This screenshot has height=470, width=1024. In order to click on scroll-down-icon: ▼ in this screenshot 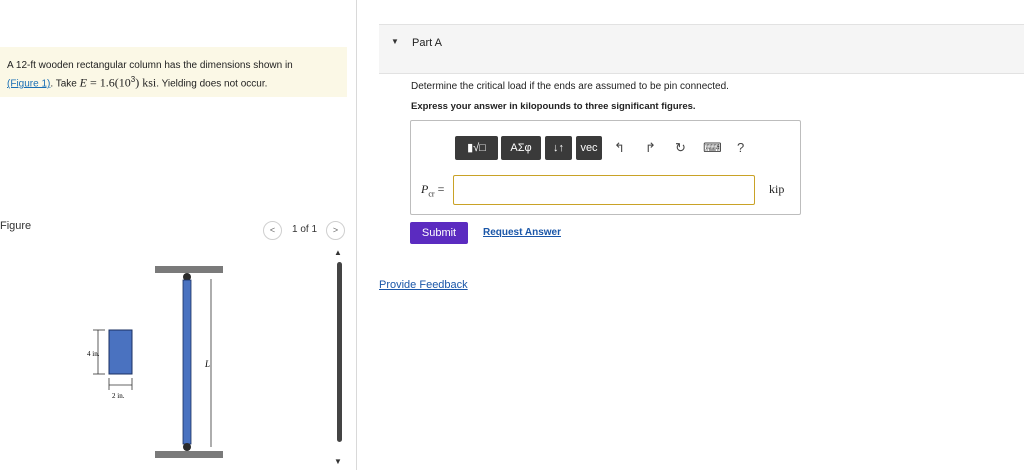, I will do `click(338, 461)`.